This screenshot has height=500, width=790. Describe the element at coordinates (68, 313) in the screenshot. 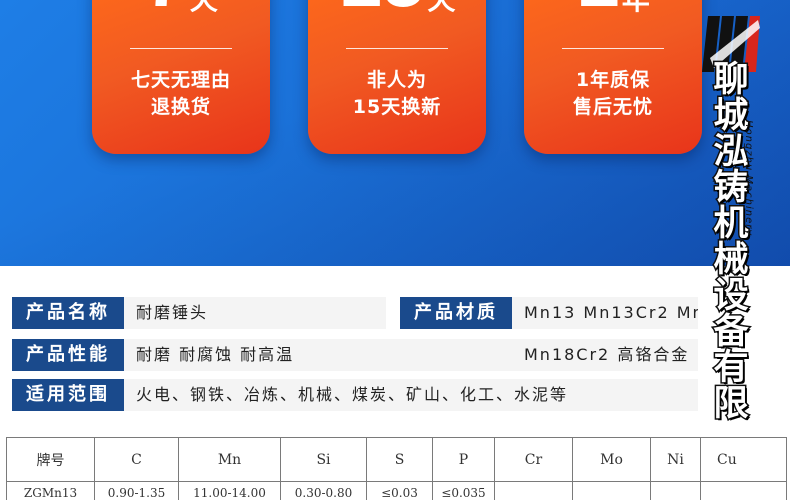

I see `product-name-label: 产品名称` at that location.